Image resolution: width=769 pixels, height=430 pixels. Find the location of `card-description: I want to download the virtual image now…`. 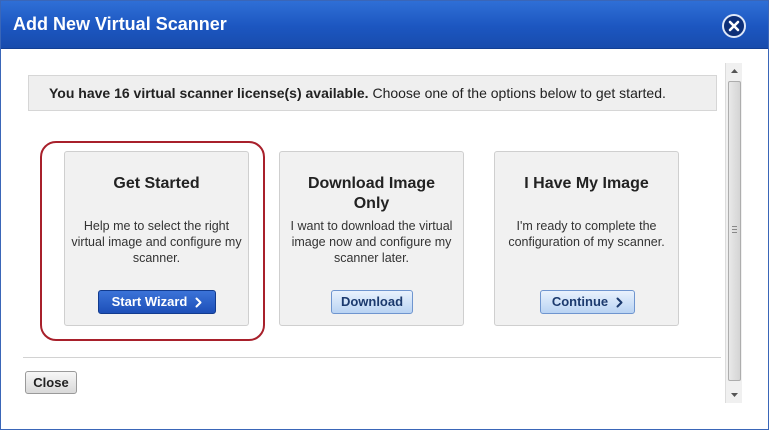

card-description: I want to download the virtual image now… is located at coordinates (371, 242).